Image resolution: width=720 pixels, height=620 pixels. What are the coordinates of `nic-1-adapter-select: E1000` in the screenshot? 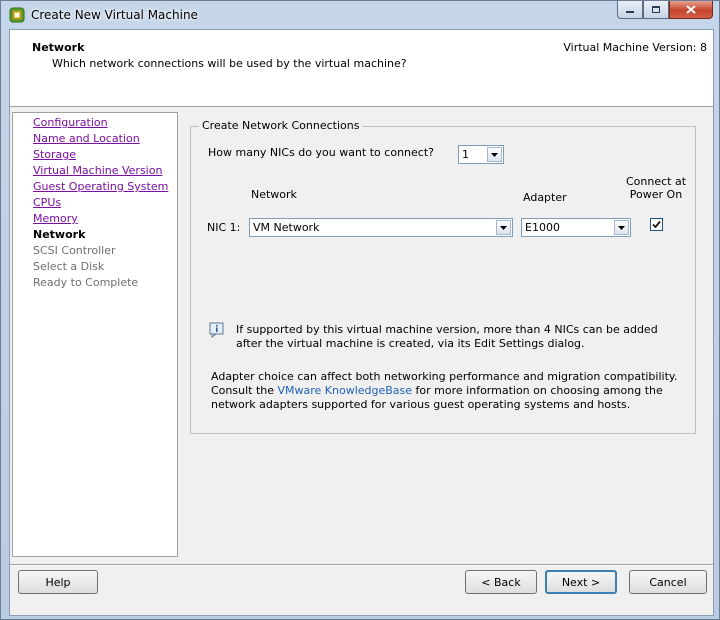 It's located at (576, 227).